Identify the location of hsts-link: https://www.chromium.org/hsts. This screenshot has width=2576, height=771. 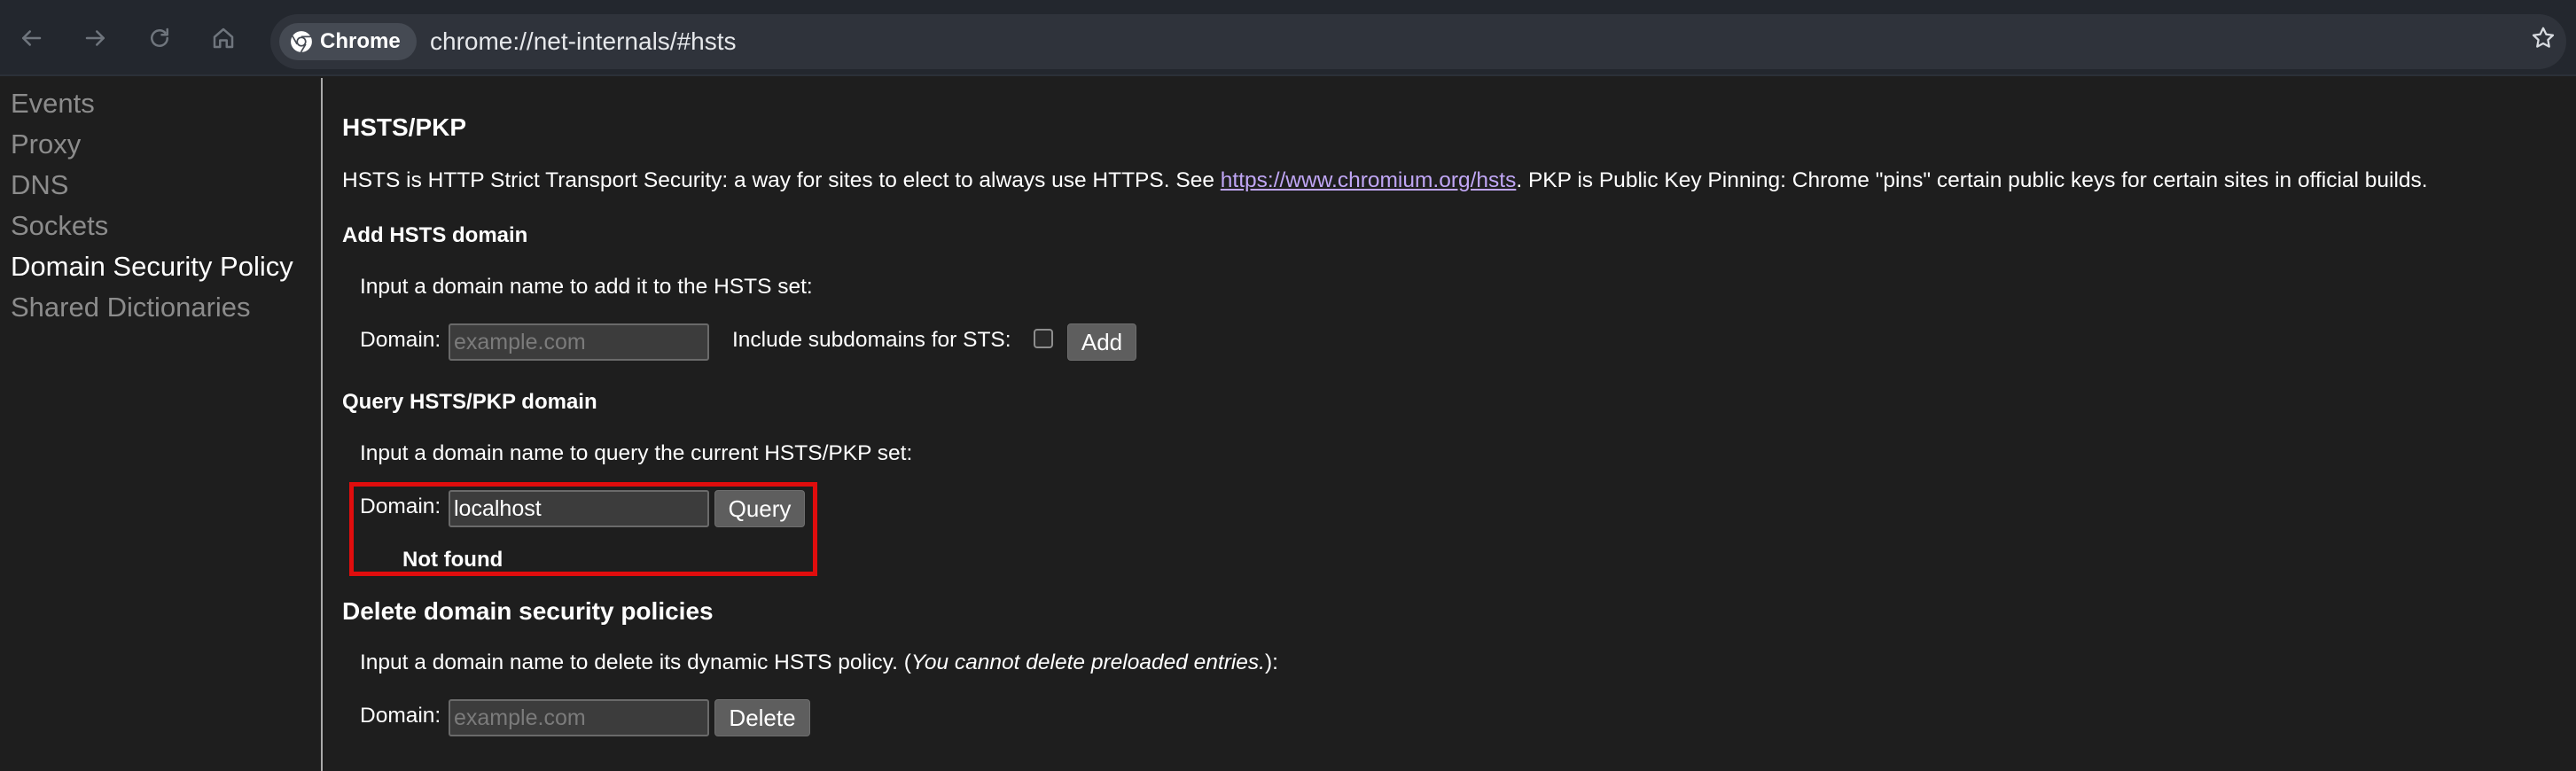
(1369, 180).